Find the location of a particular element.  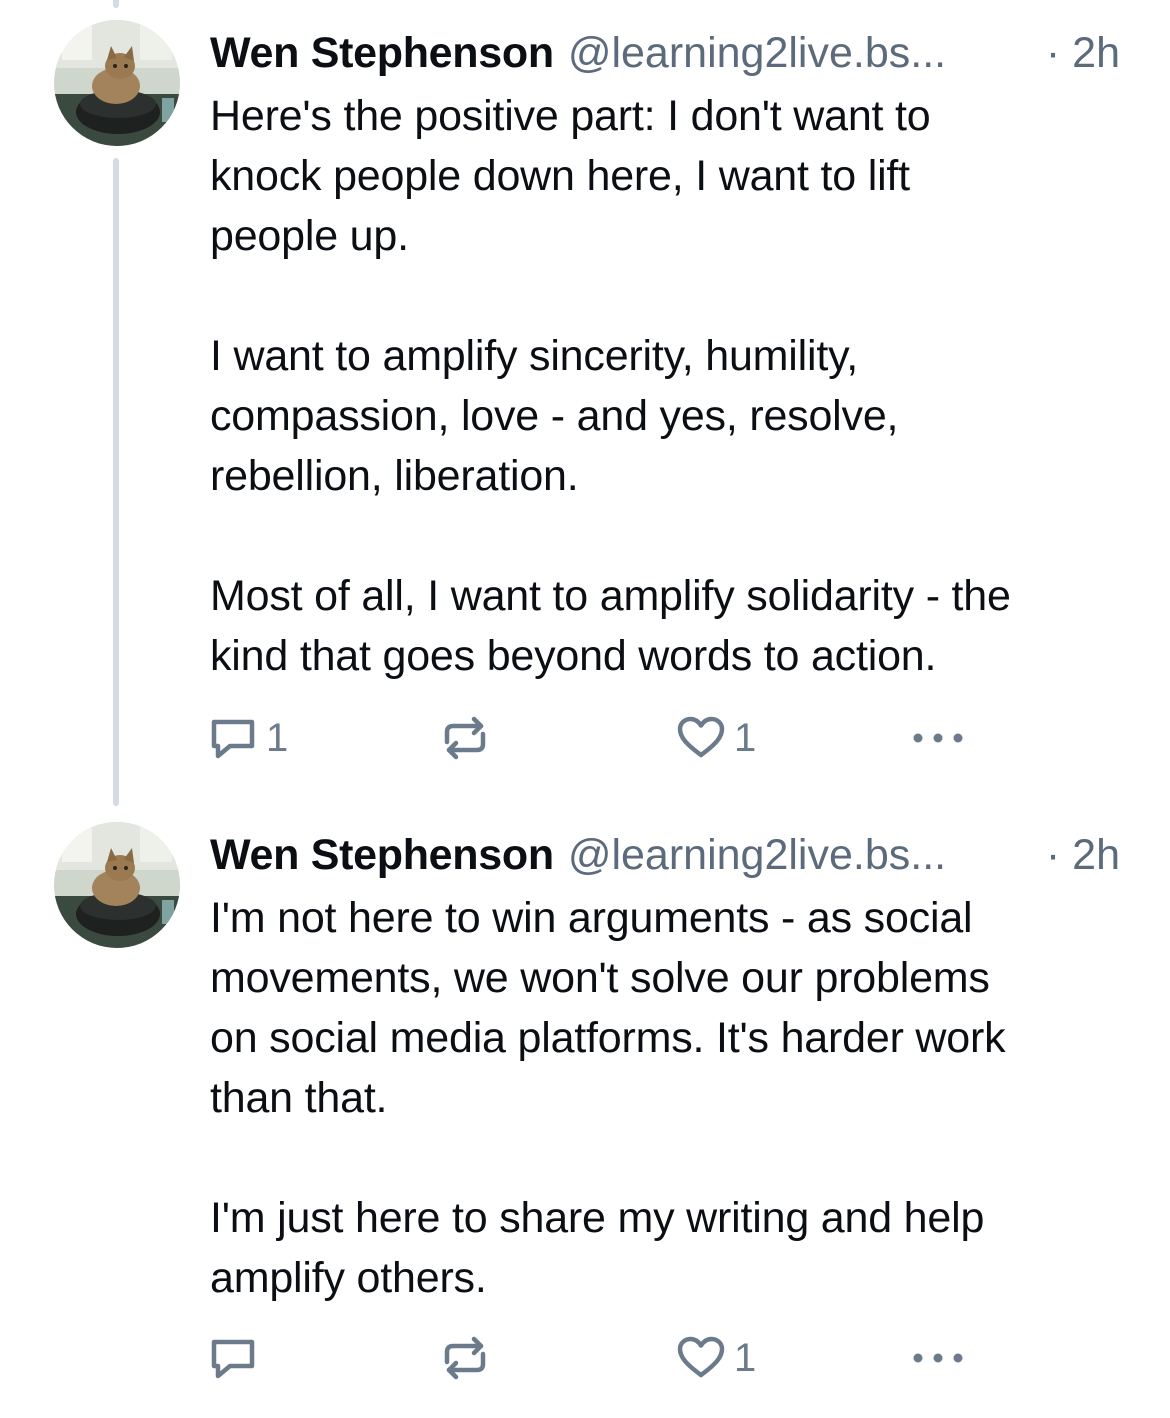

reply-button is located at coordinates (237, 1358).